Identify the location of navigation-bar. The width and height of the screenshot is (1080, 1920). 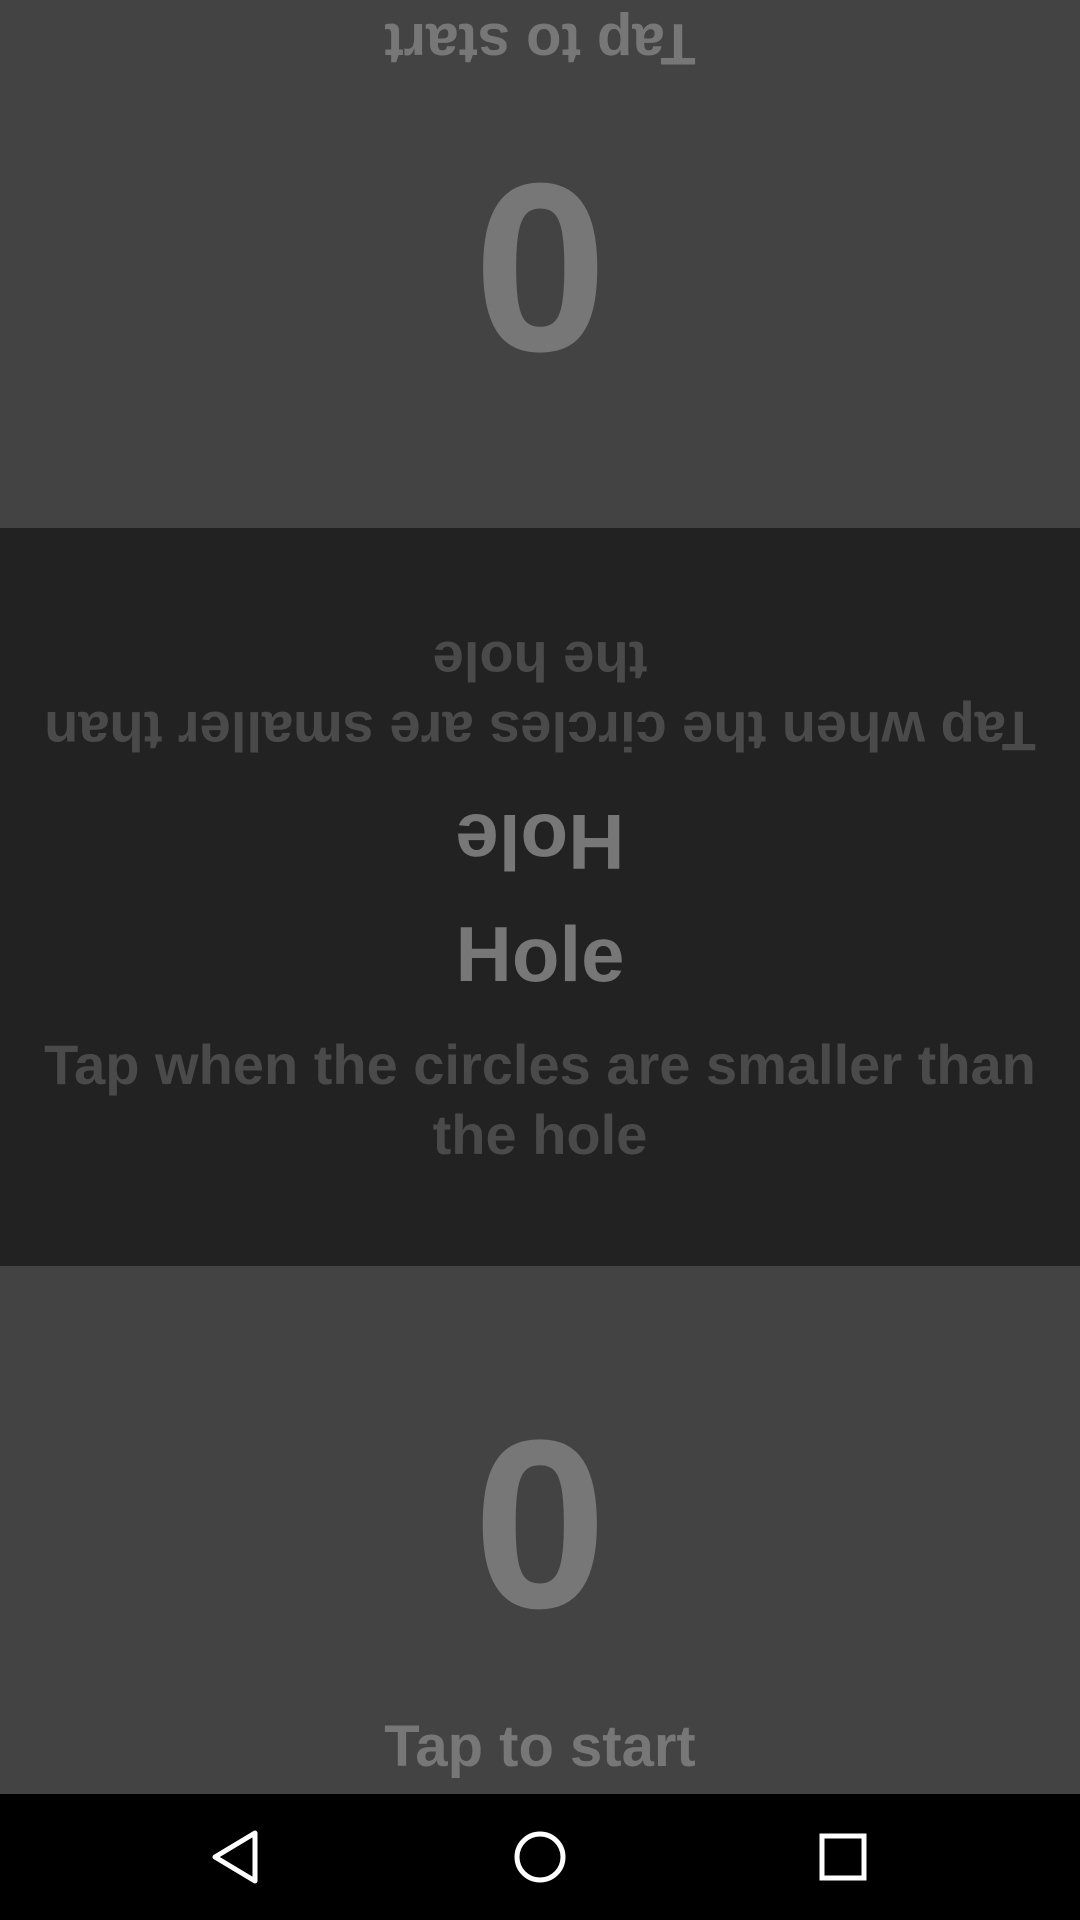
(540, 1857).